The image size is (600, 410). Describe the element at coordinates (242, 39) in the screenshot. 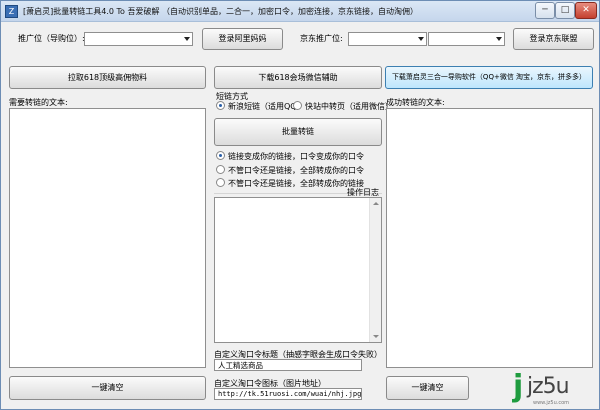

I see `login-alimama-button: 登录阿里妈妈` at that location.